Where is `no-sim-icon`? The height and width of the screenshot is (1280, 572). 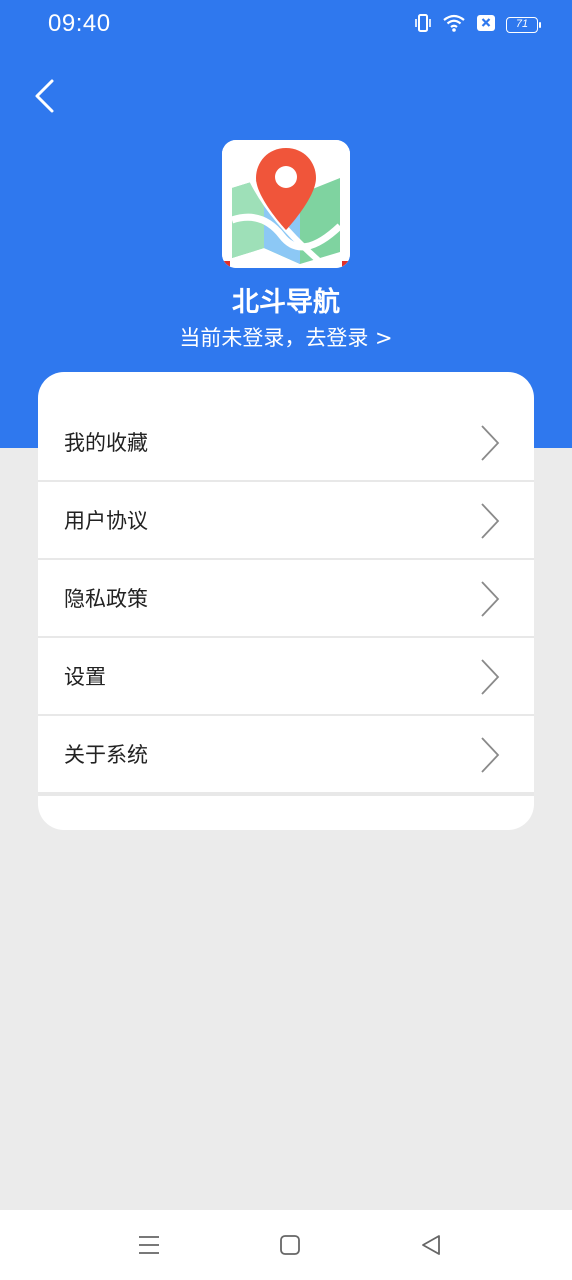 no-sim-icon is located at coordinates (486, 25).